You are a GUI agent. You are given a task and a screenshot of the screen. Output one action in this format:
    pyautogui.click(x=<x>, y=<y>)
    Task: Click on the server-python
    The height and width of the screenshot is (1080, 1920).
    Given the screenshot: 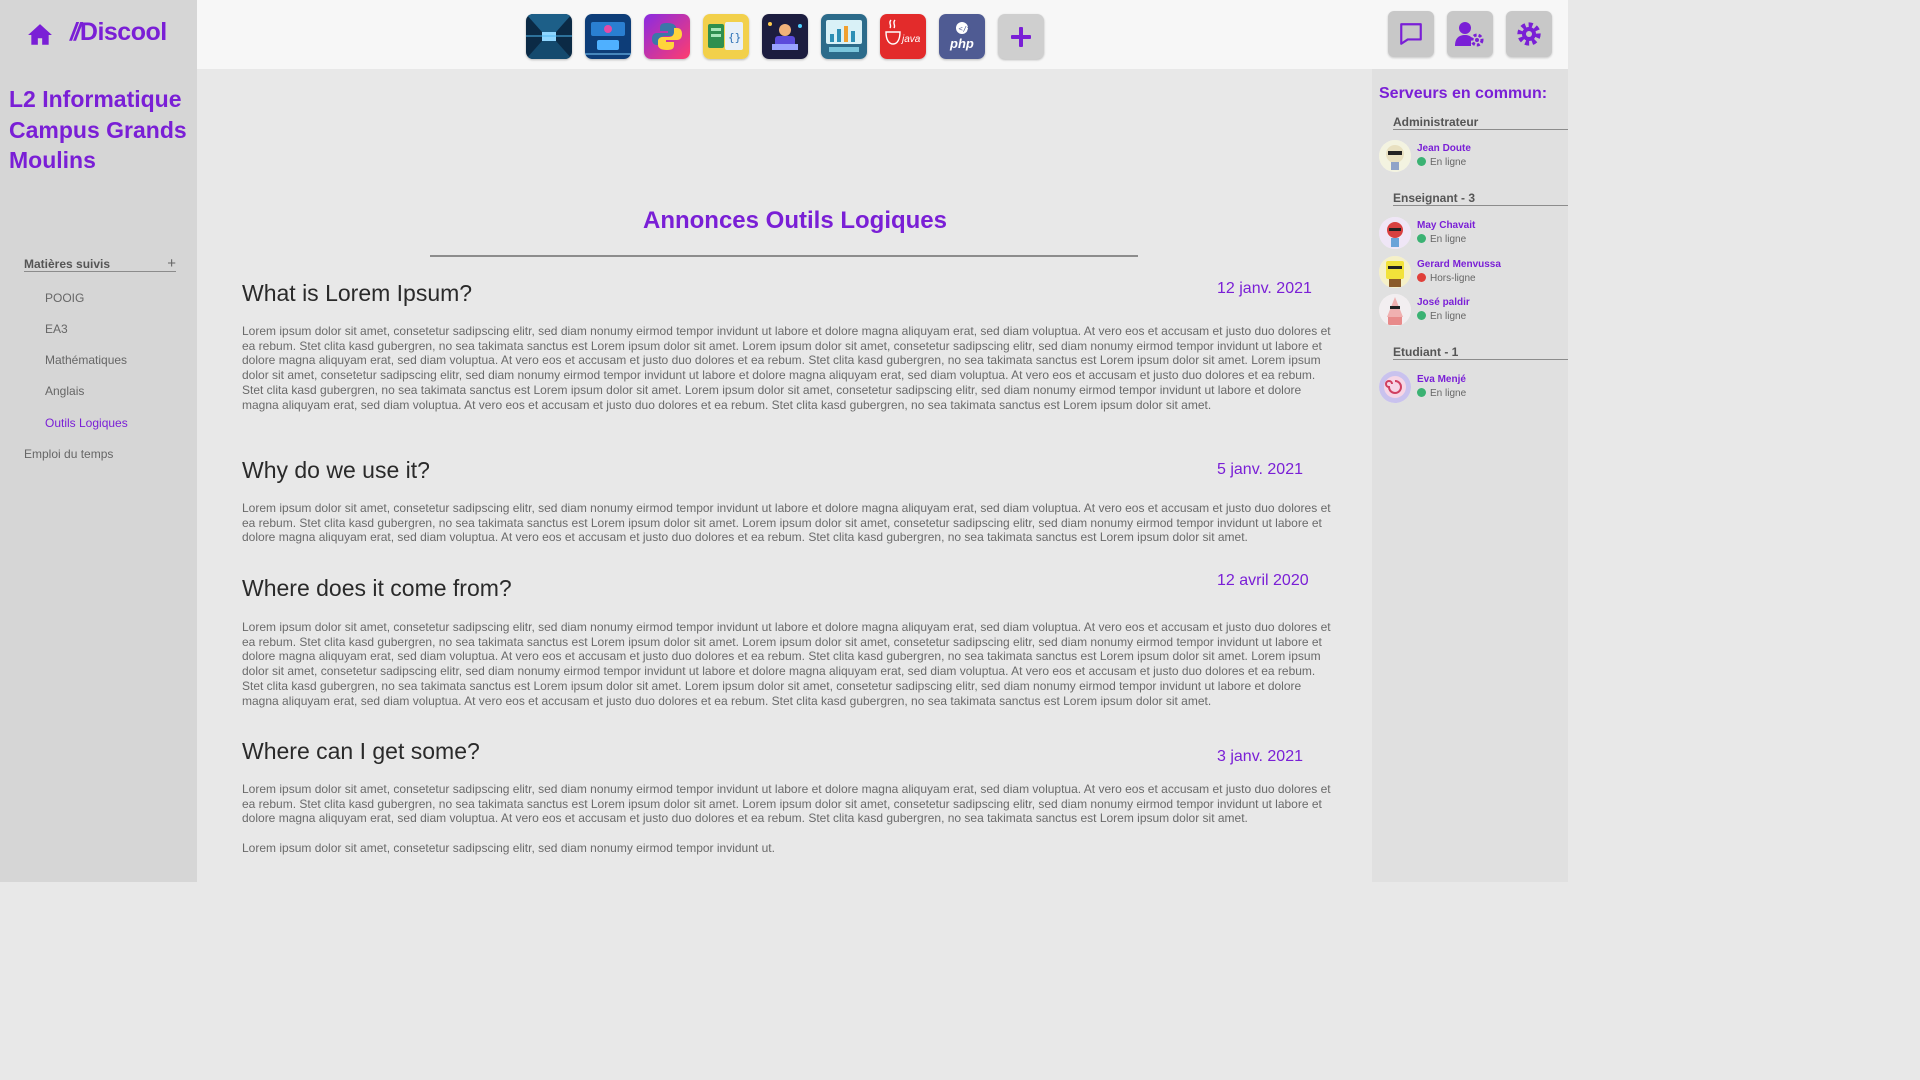 What is the action you would take?
    pyautogui.click(x=667, y=36)
    